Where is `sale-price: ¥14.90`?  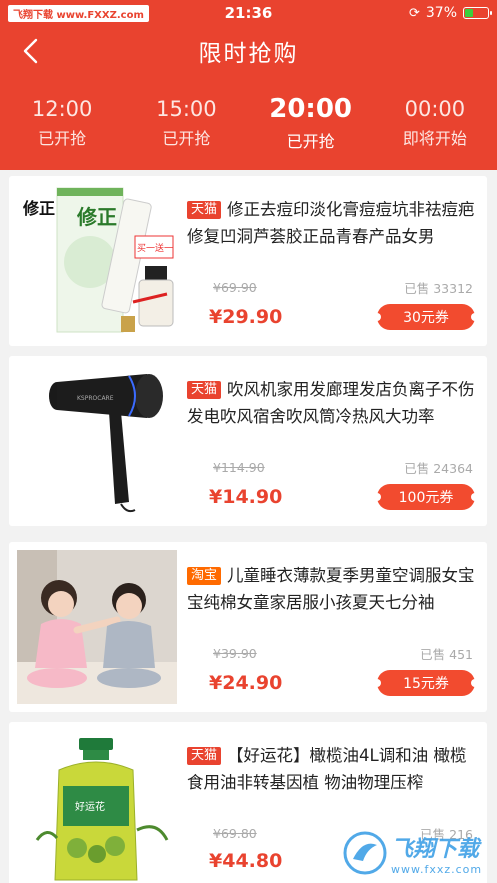
sale-price: ¥14.90 is located at coordinates (246, 497).